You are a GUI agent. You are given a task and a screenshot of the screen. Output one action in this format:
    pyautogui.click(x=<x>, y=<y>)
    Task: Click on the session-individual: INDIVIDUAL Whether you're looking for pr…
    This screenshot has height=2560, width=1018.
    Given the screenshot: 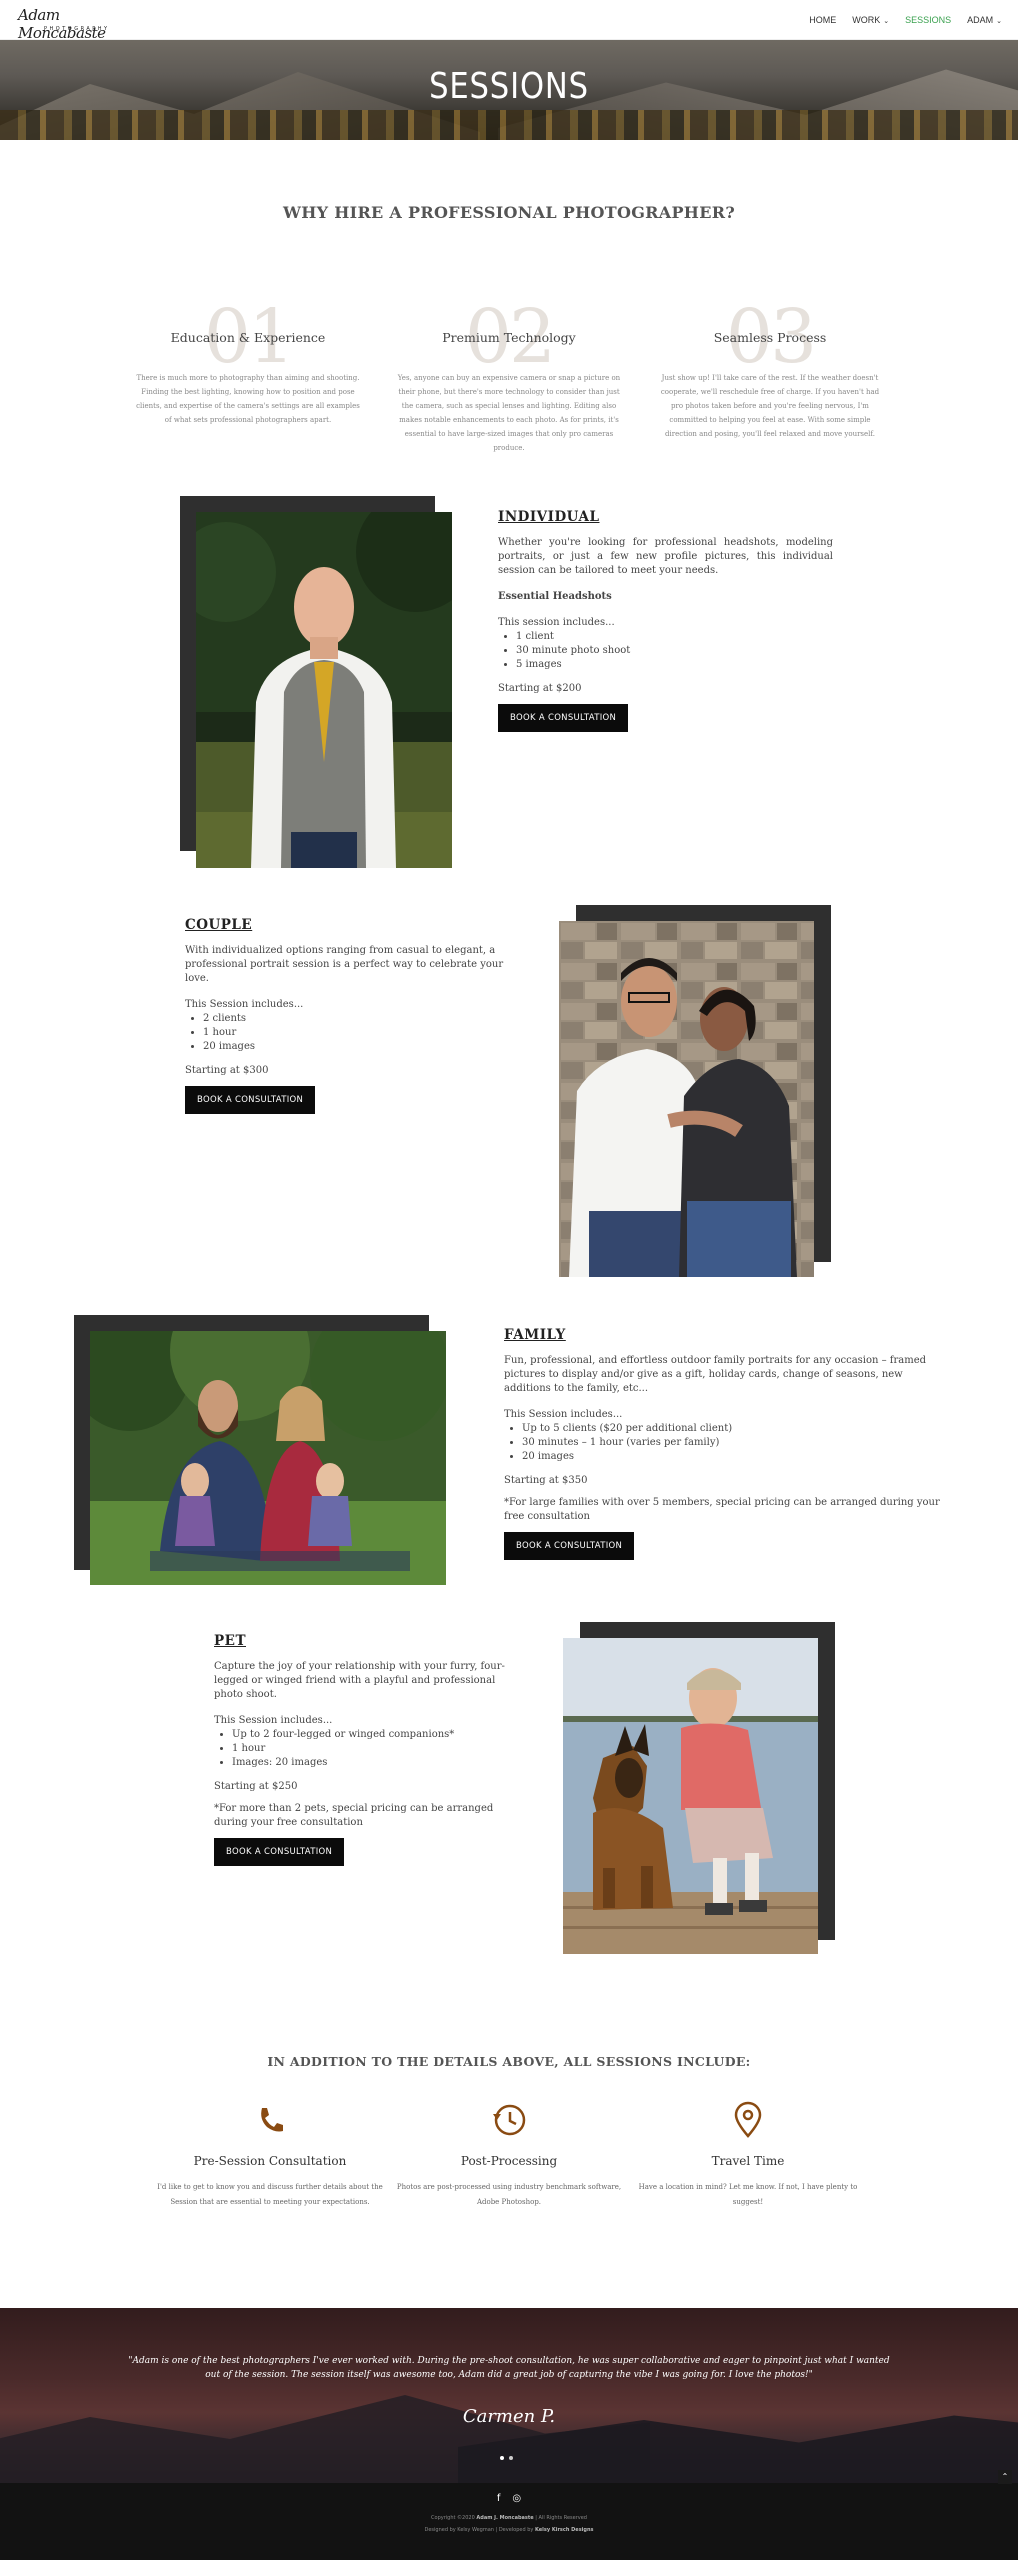 What is the action you would take?
    pyautogui.click(x=665, y=621)
    